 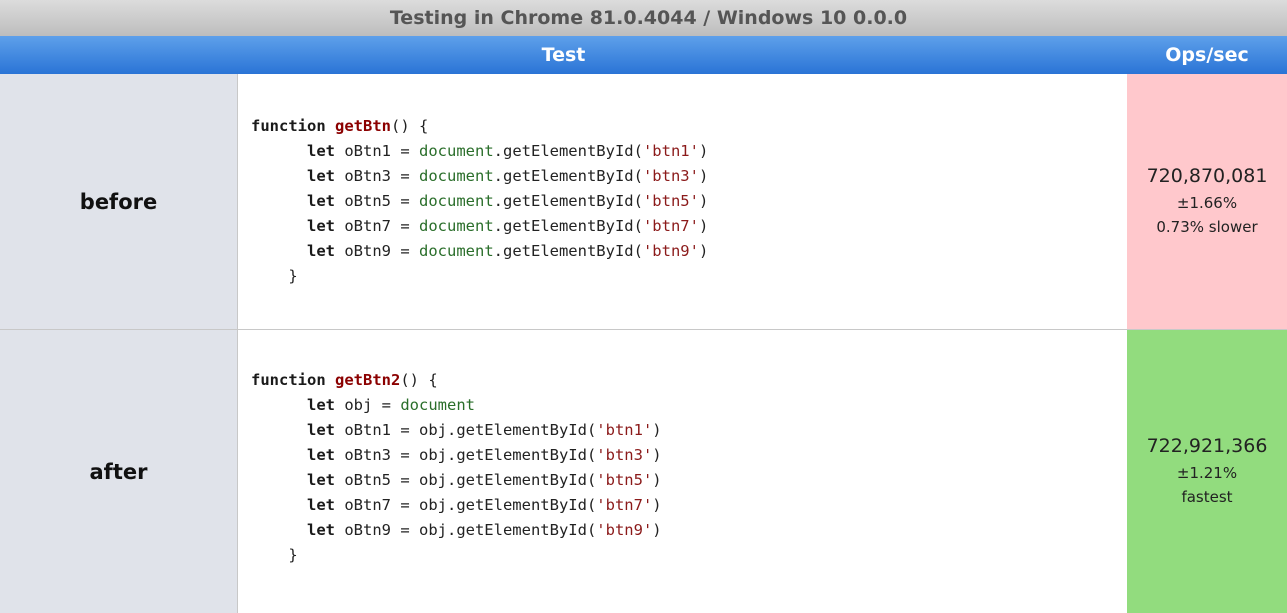 What do you see at coordinates (1207, 226) in the screenshot?
I see `ops-status: 0.73% slower` at bounding box center [1207, 226].